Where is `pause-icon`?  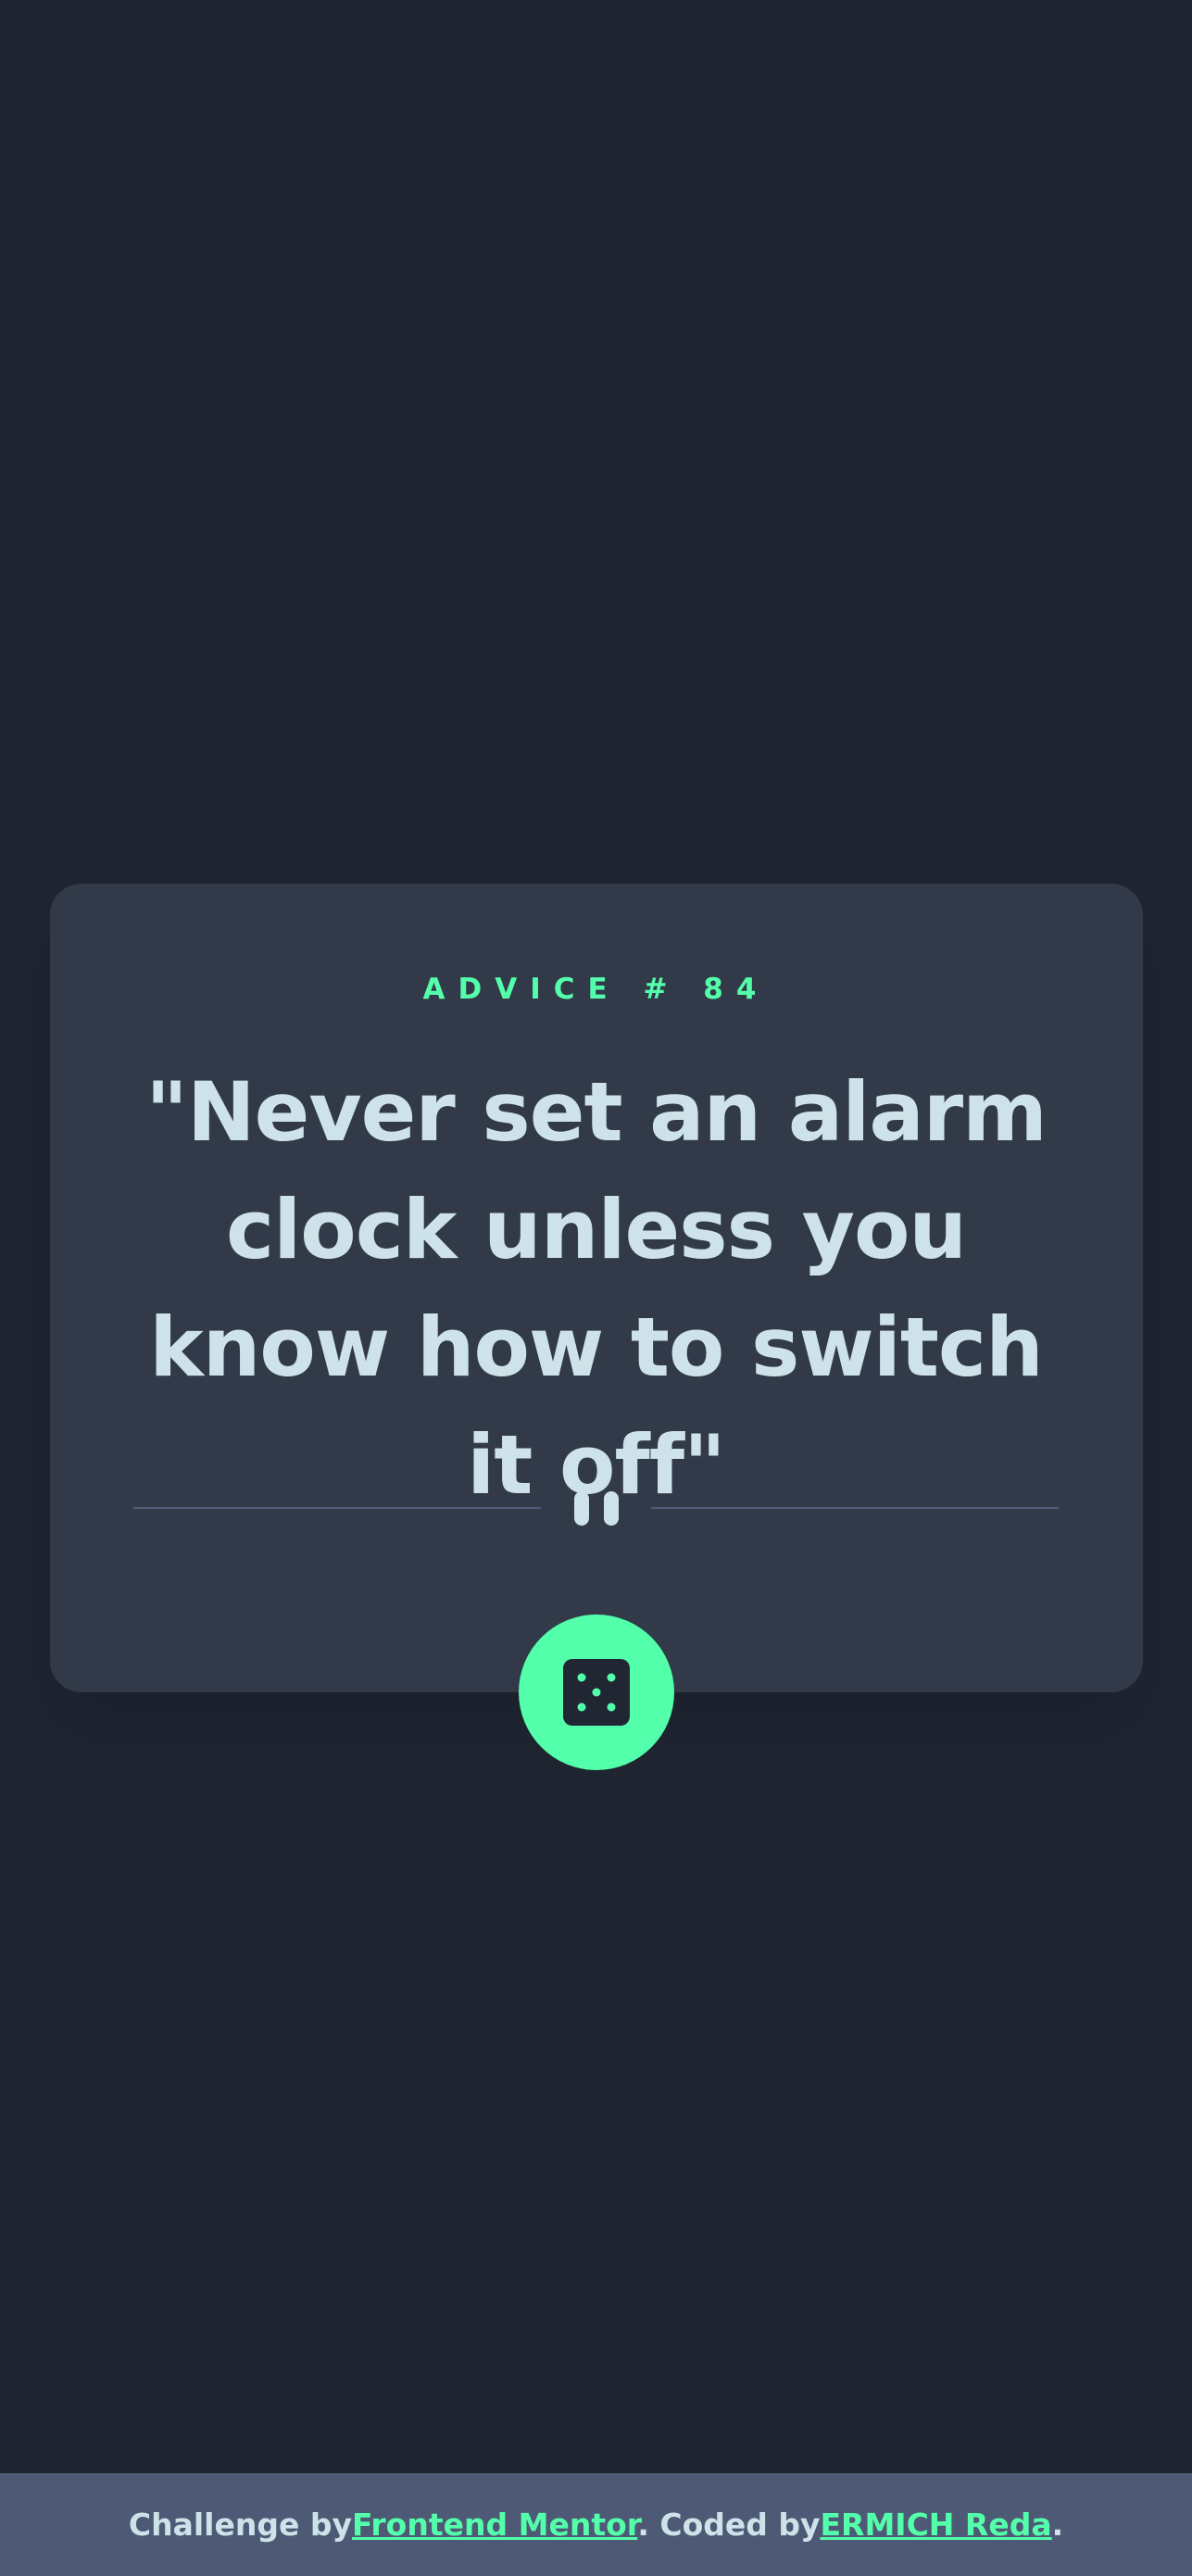
pause-icon is located at coordinates (581, 1508).